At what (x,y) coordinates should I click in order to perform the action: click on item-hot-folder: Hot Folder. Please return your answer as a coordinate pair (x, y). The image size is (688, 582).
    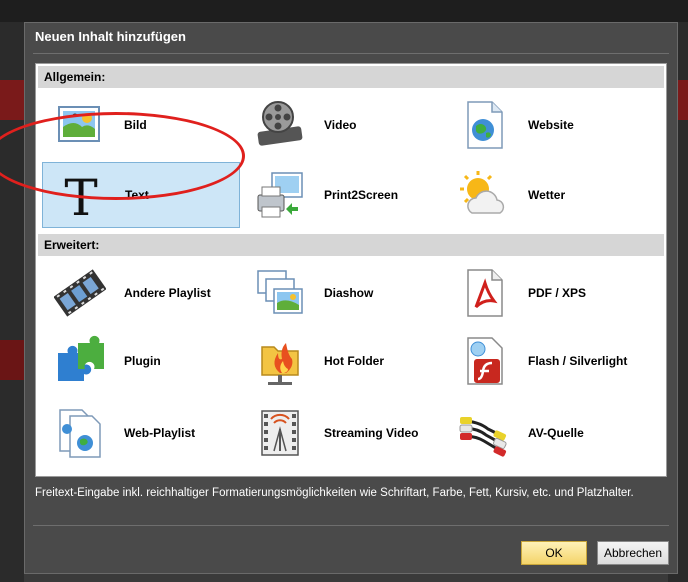
    Looking at the image, I should click on (341, 361).